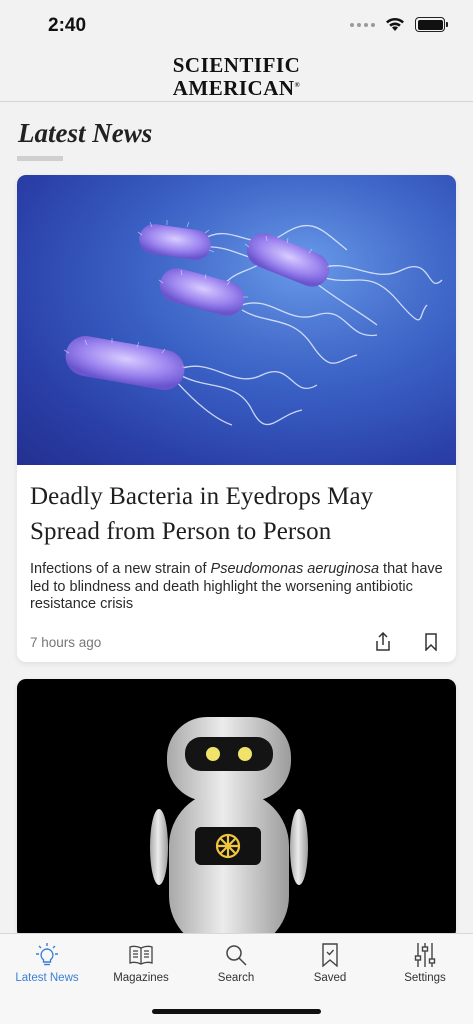 Image resolution: width=473 pixels, height=1024 pixels. I want to click on status-bar: 2:40, so click(236, 26).